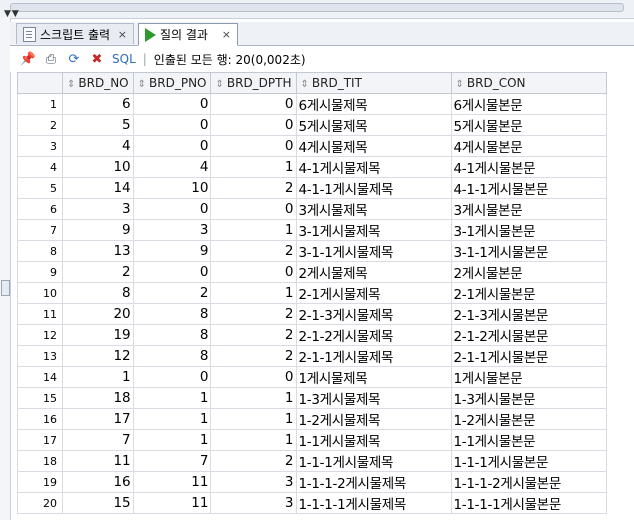 The height and width of the screenshot is (520, 634). I want to click on cell-brd-no: 5, so click(98, 125).